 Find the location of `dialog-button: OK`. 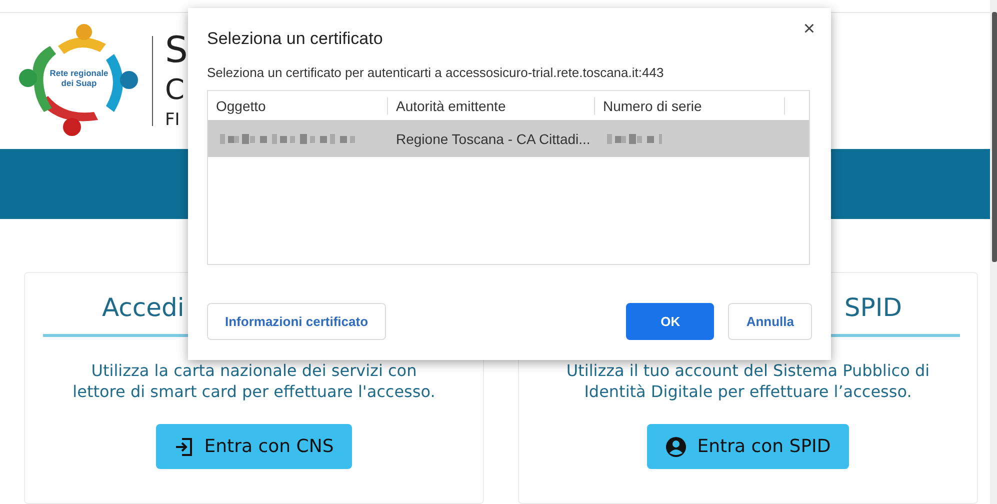

dialog-button: OK is located at coordinates (670, 321).